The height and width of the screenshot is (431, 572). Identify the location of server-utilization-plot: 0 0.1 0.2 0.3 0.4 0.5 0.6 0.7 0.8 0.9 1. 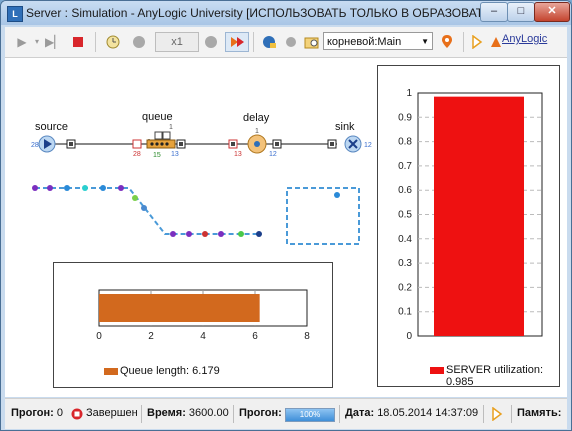
(470, 215).